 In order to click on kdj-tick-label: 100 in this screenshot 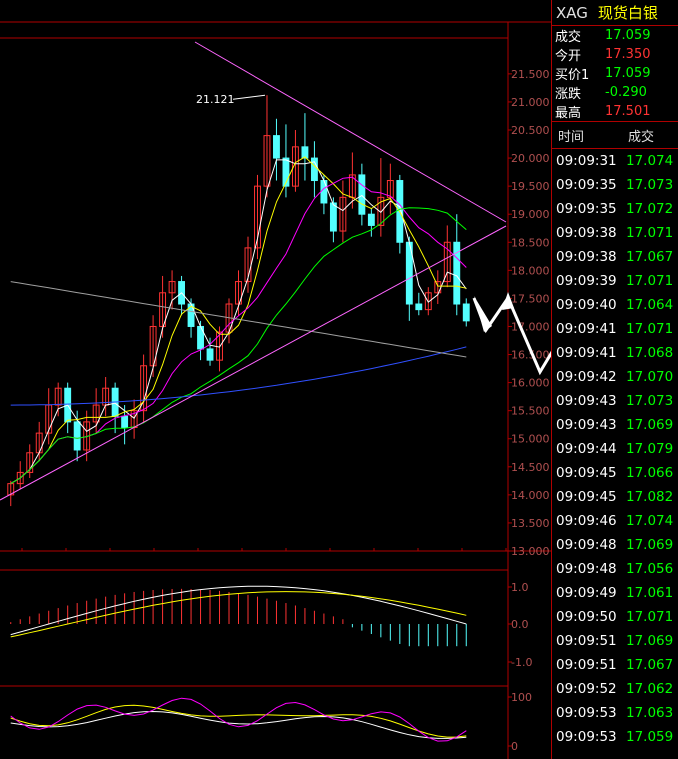, I will do `click(521, 697)`.